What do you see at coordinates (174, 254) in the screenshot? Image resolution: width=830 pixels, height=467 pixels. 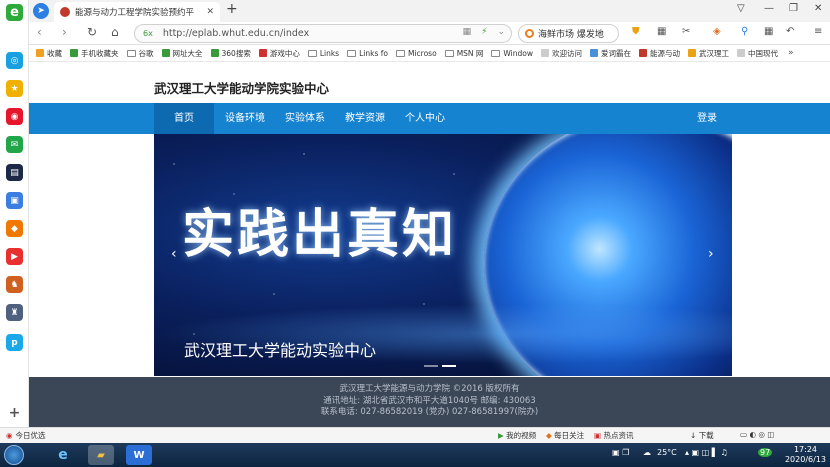 I see `carousel-prev-icon: ‹` at bounding box center [174, 254].